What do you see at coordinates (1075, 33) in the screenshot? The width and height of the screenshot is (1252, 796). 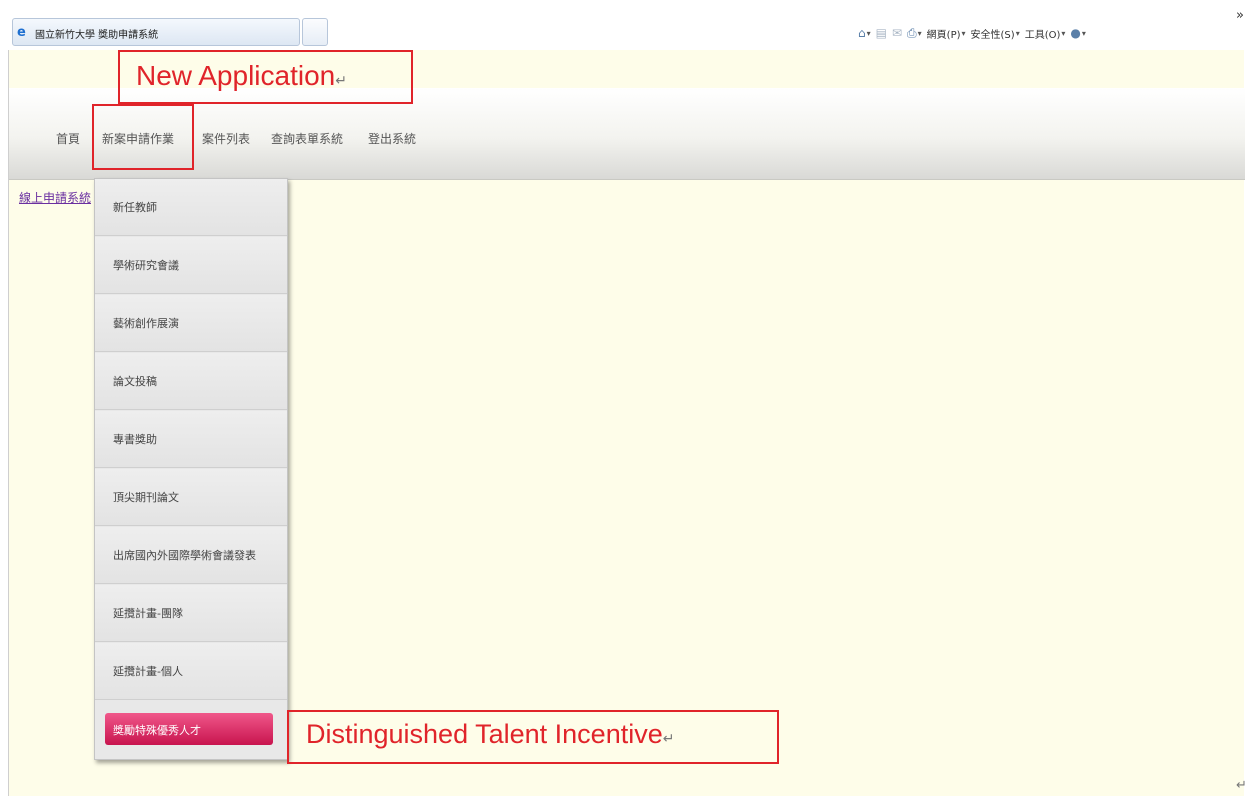 I see `help-icon: ●` at bounding box center [1075, 33].